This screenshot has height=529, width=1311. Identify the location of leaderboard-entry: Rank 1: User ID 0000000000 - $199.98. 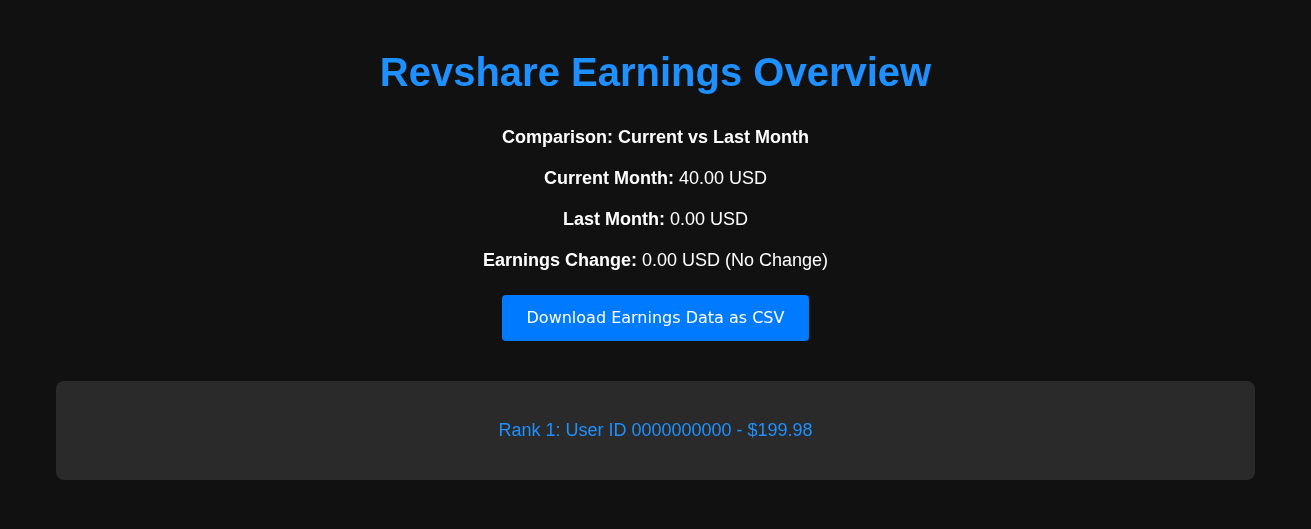
(655, 430).